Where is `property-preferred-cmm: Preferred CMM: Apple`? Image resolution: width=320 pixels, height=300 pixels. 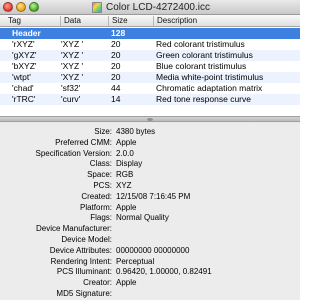 property-preferred-cmm: Preferred CMM: Apple is located at coordinates (150, 143).